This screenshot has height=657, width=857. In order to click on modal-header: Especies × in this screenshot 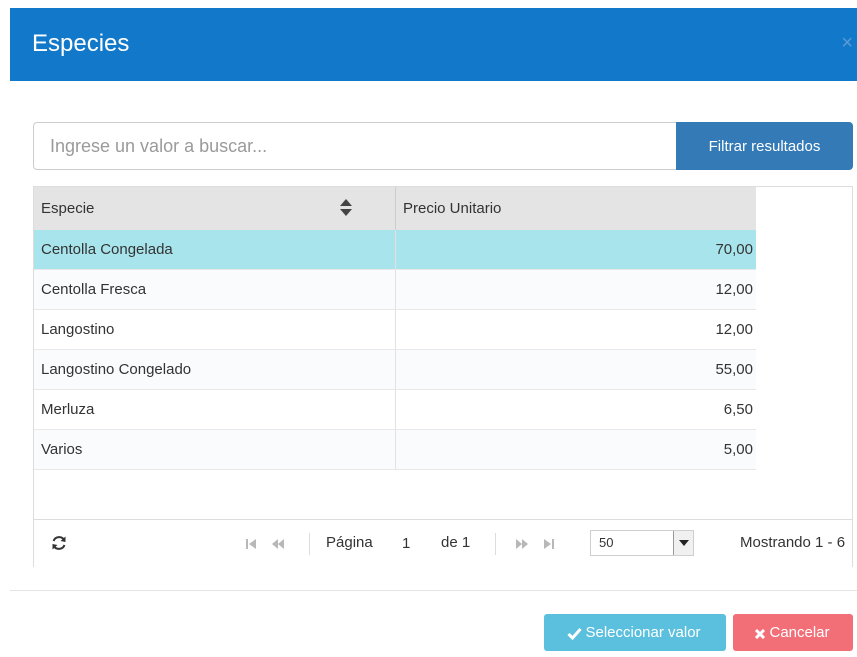, I will do `click(433, 44)`.